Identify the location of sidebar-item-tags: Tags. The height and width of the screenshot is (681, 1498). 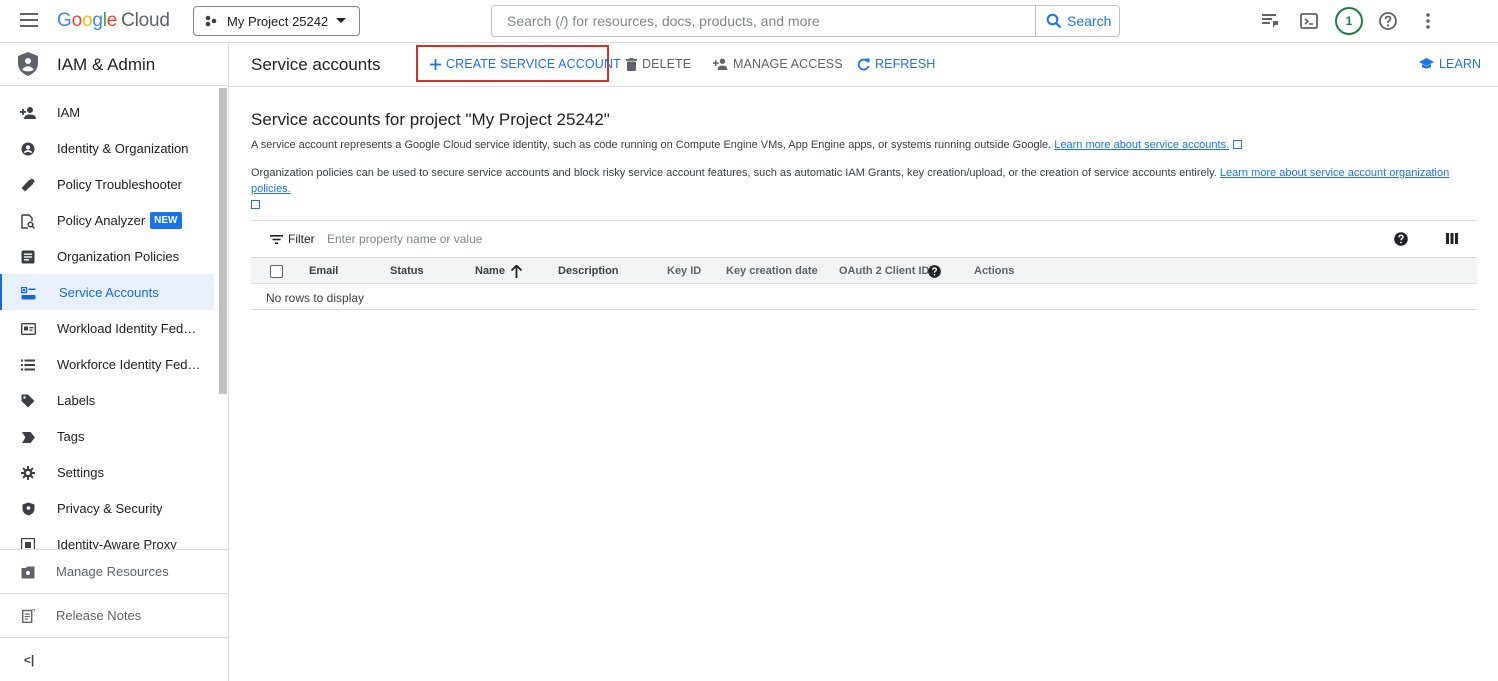
(107, 436).